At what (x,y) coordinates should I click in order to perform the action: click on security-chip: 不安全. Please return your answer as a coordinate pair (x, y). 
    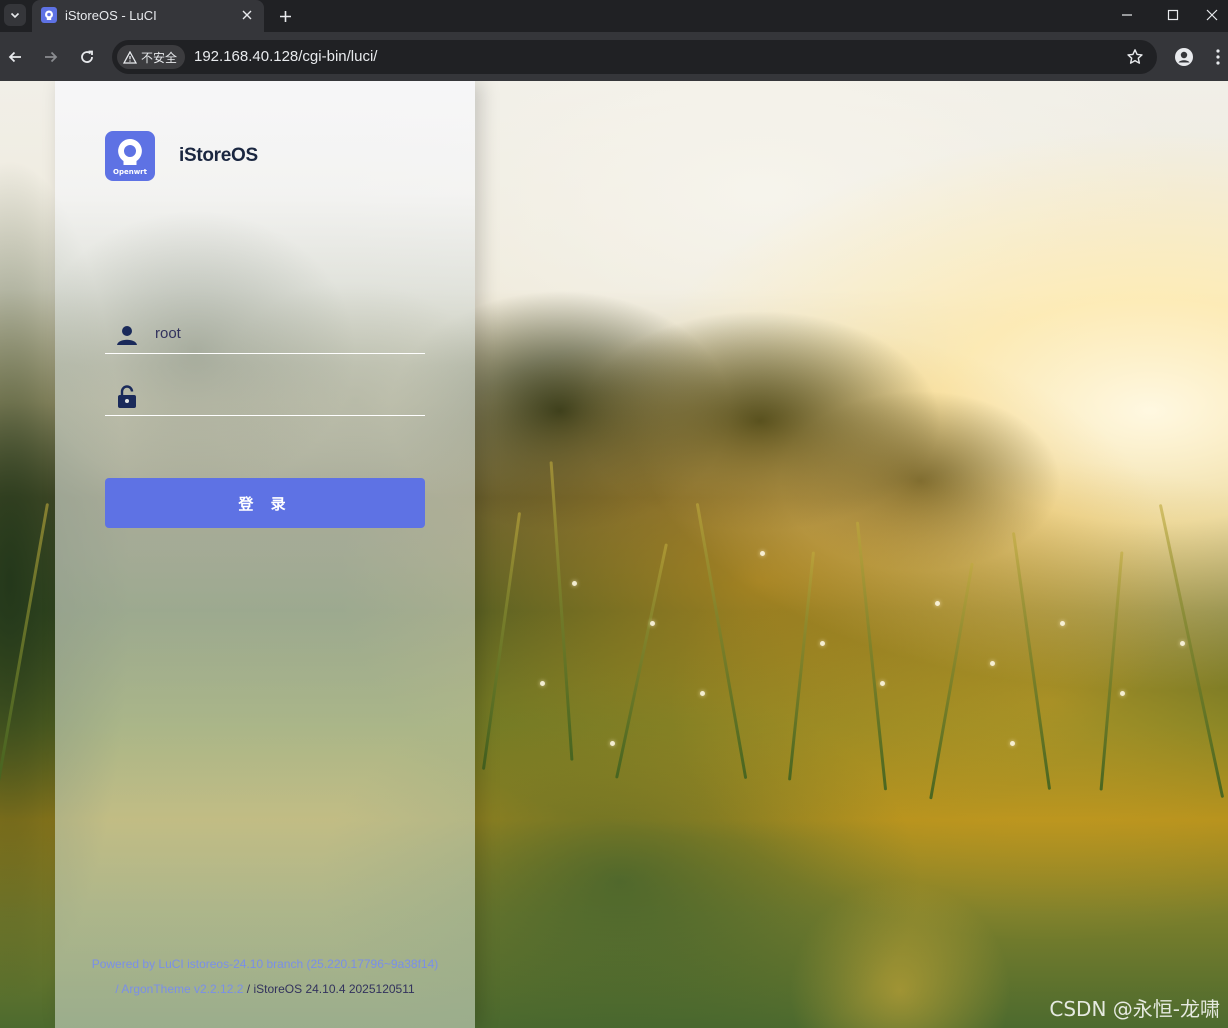
    Looking at the image, I should click on (151, 57).